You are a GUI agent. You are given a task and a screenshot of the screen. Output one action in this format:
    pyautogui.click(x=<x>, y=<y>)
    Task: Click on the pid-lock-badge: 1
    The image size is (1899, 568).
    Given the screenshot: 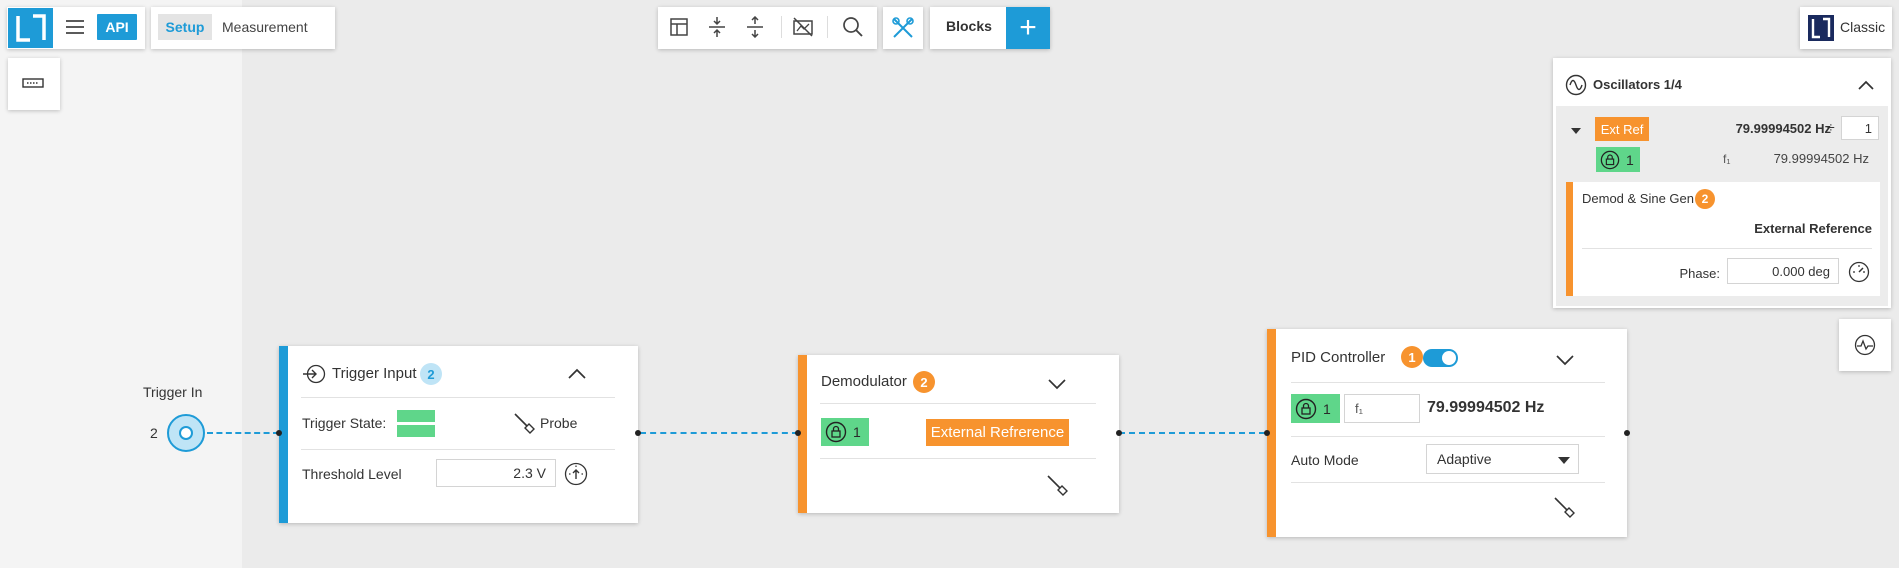 What is the action you would take?
    pyautogui.click(x=1315, y=408)
    